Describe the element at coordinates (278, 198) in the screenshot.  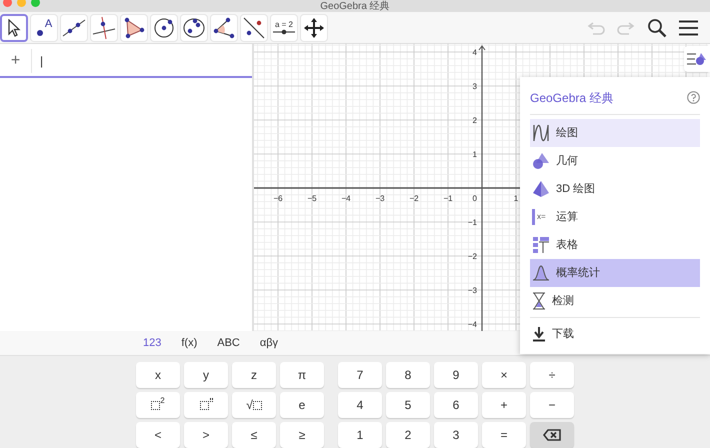
I see `axis-label: −6` at that location.